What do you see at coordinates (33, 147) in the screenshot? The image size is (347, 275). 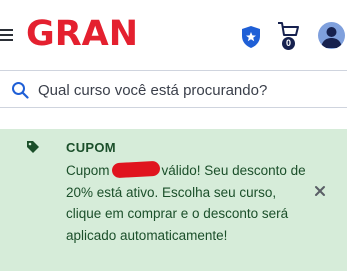 I see `tag-icon` at bounding box center [33, 147].